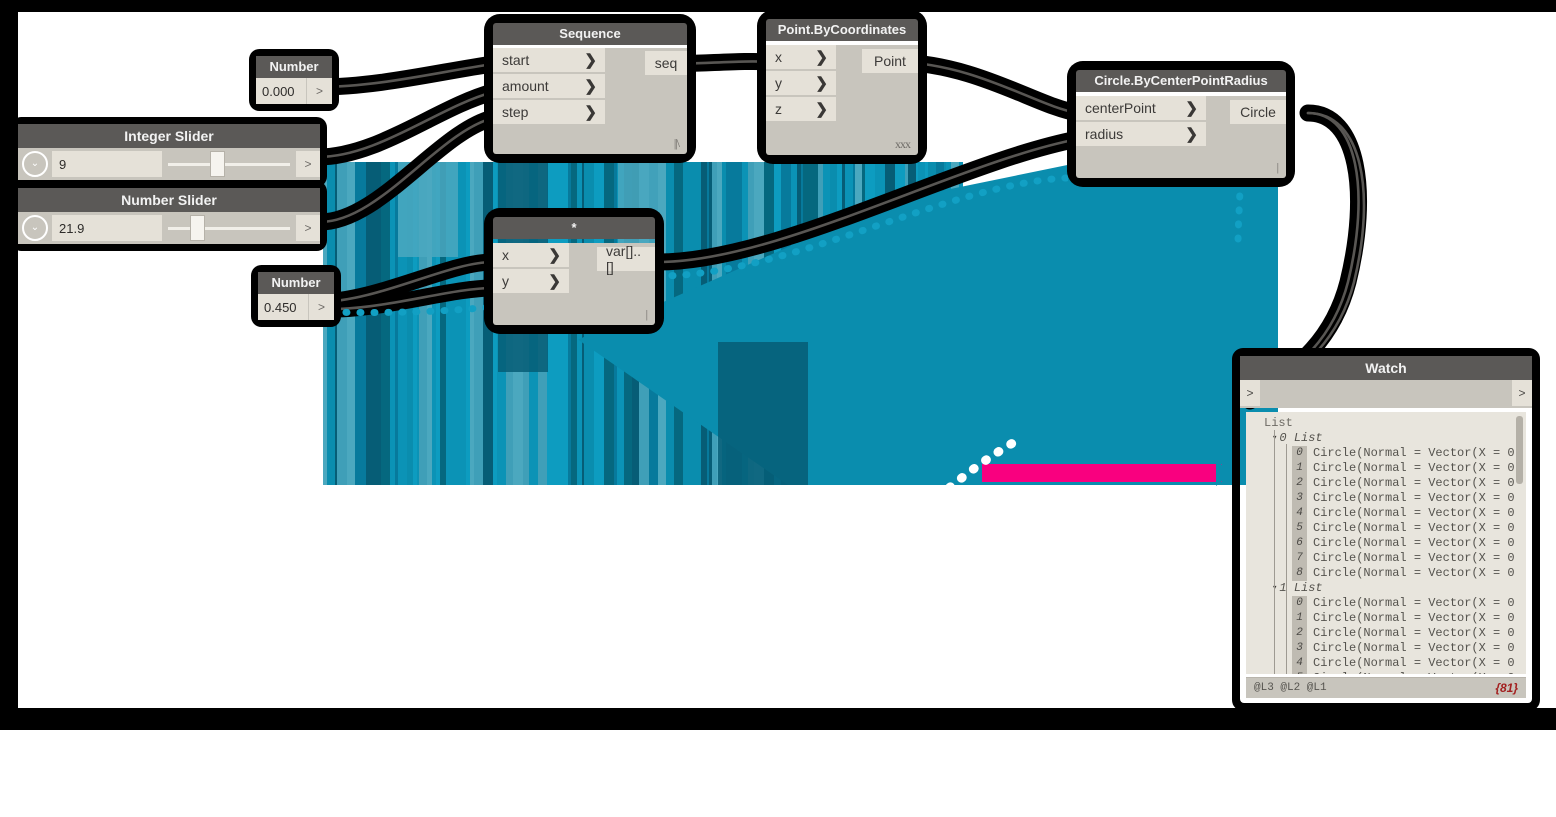 Image resolution: width=1556 pixels, height=817 pixels. I want to click on node-title: Number Slider, so click(169, 200).